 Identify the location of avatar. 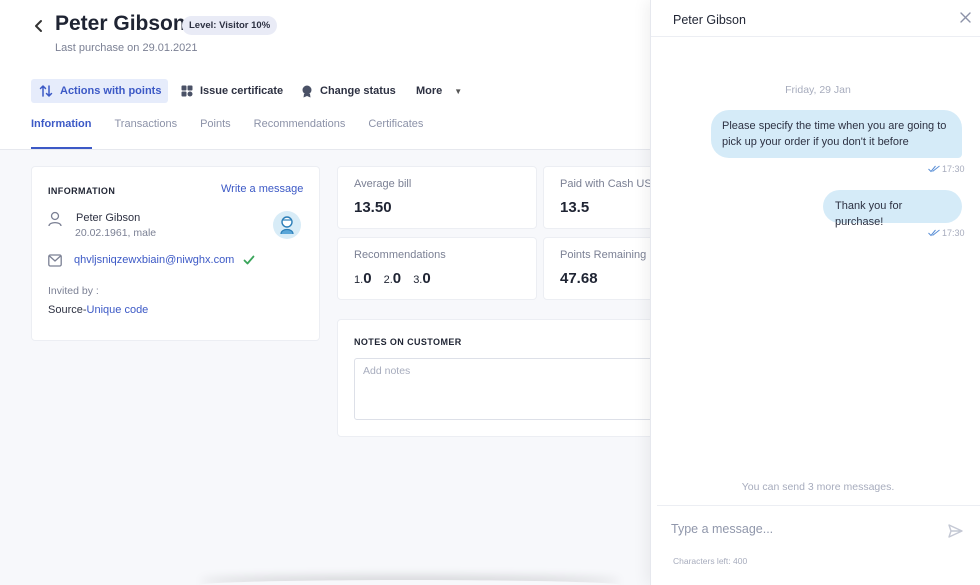
(287, 225).